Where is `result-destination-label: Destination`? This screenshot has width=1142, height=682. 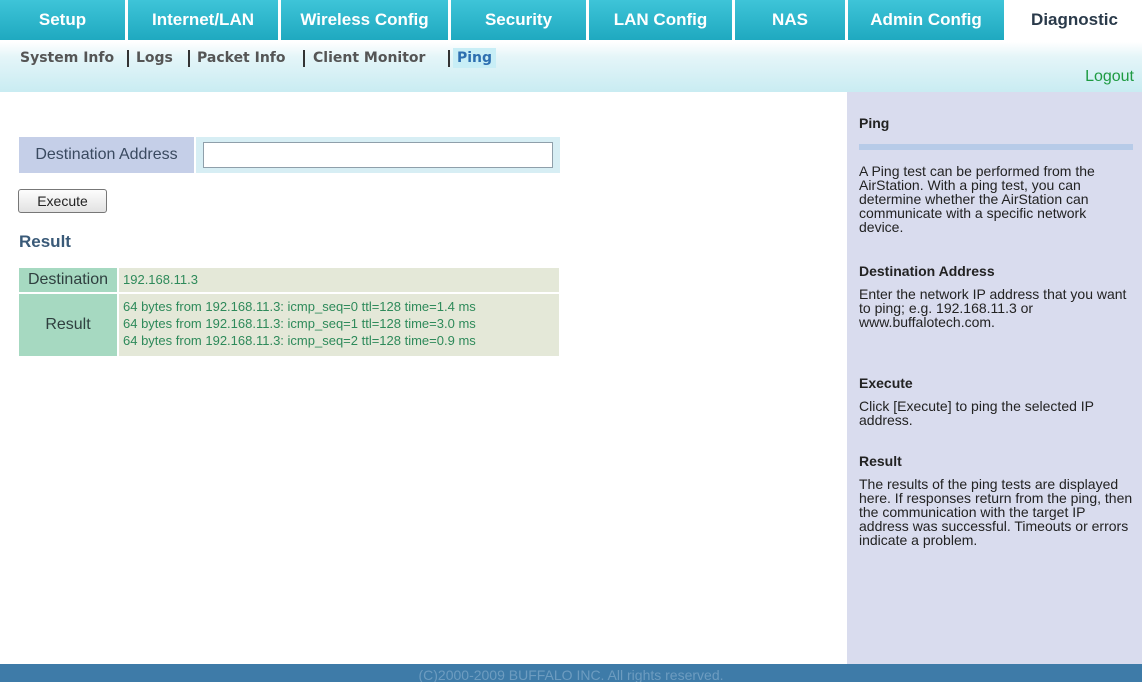
result-destination-label: Destination is located at coordinates (68, 280).